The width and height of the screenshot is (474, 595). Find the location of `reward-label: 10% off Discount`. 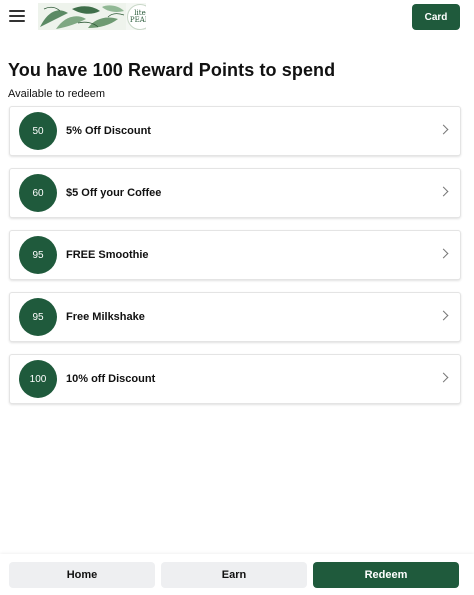

reward-label: 10% off Discount is located at coordinates (111, 379).